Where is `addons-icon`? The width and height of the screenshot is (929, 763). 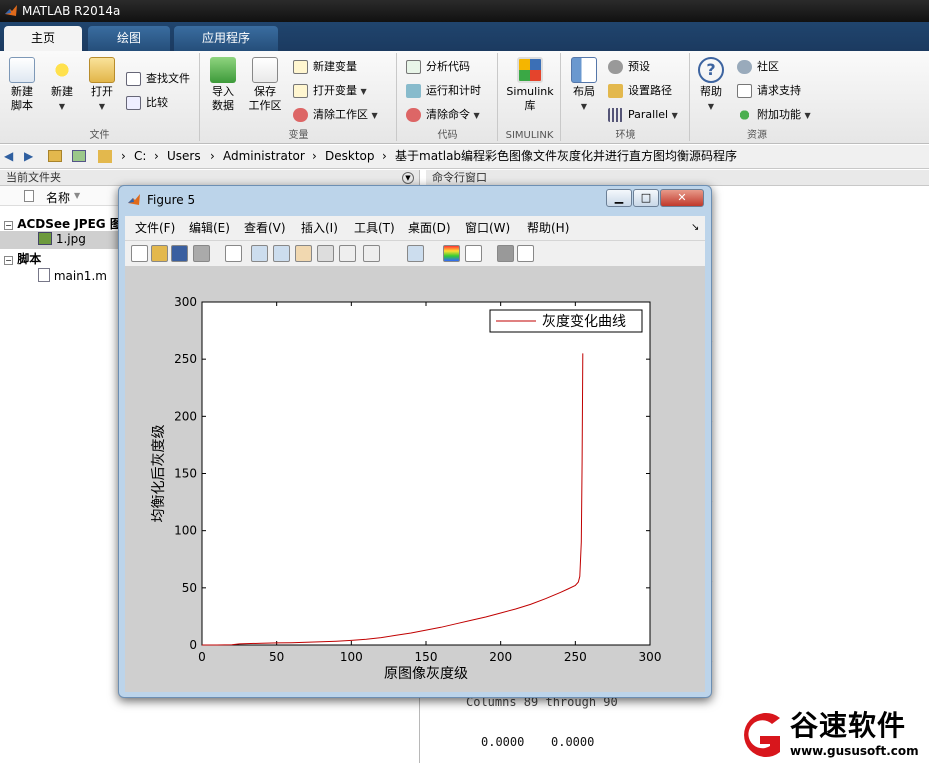
addons-icon is located at coordinates (744, 115).